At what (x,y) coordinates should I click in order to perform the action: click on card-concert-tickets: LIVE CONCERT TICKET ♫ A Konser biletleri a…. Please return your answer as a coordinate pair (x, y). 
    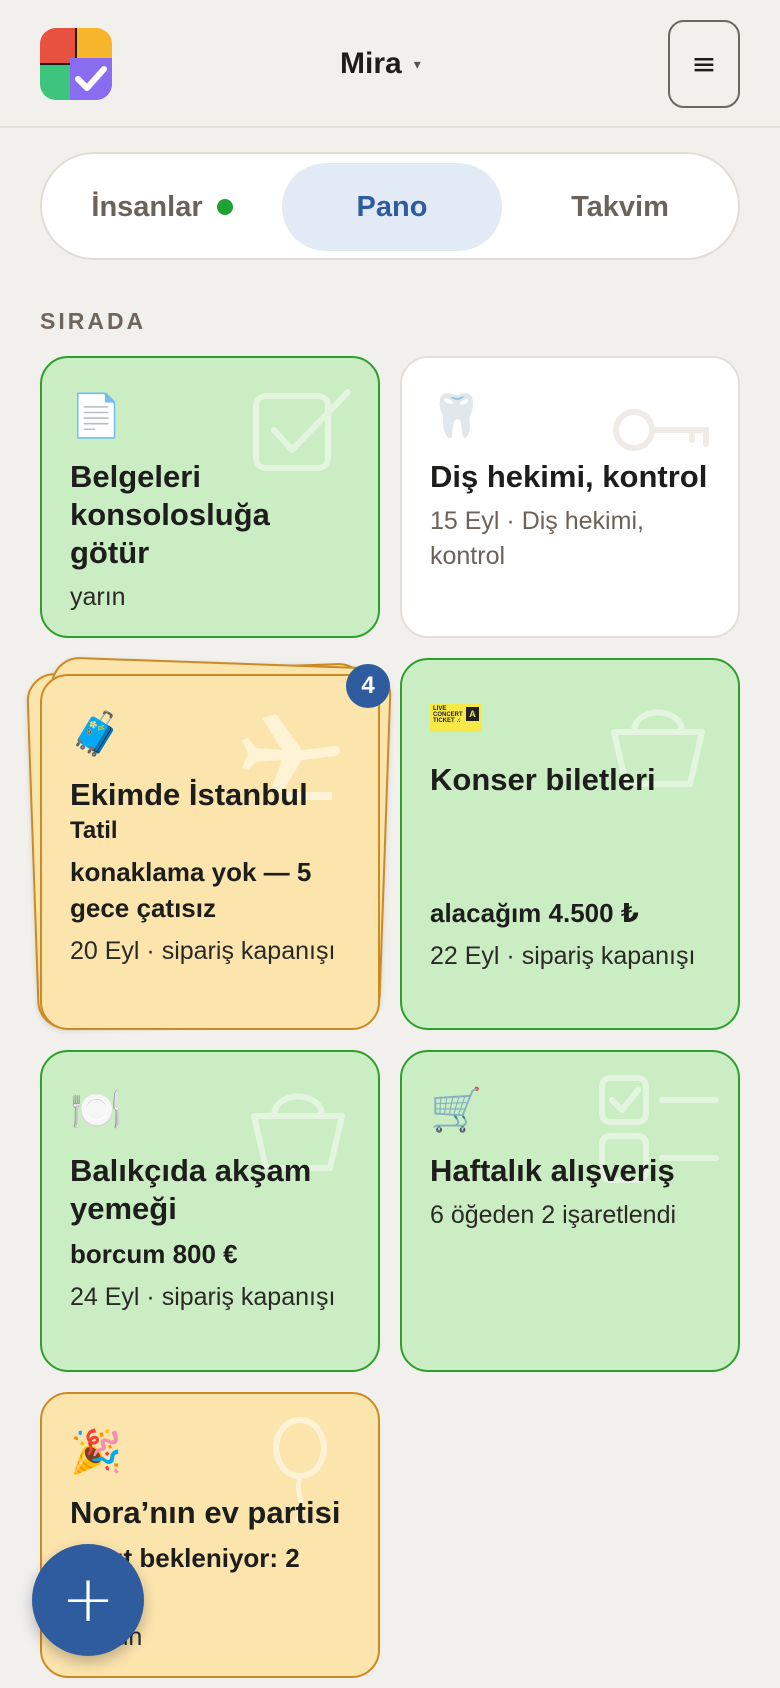
    Looking at the image, I should click on (570, 844).